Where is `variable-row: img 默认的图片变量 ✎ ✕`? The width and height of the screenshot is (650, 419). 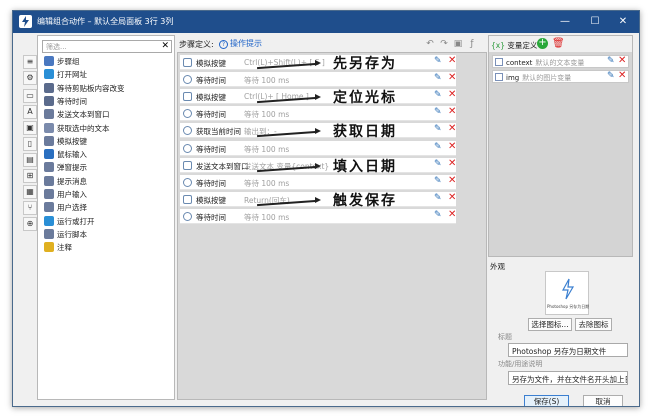
variable-row: img 默认的图片变量 ✎ ✕ is located at coordinates (560, 76).